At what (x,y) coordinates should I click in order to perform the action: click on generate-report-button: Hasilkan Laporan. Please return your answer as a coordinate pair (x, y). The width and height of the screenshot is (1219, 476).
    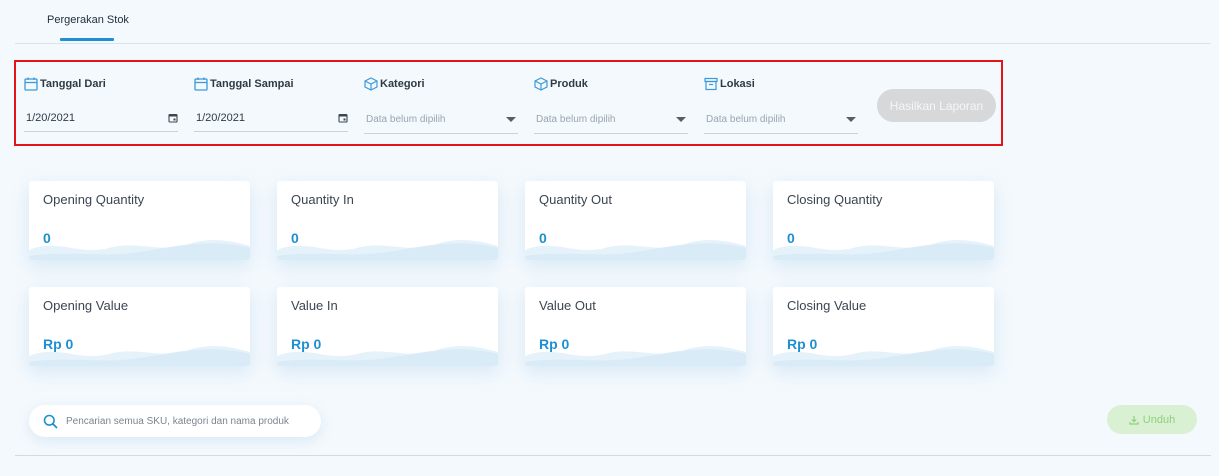
    Looking at the image, I should click on (936, 105).